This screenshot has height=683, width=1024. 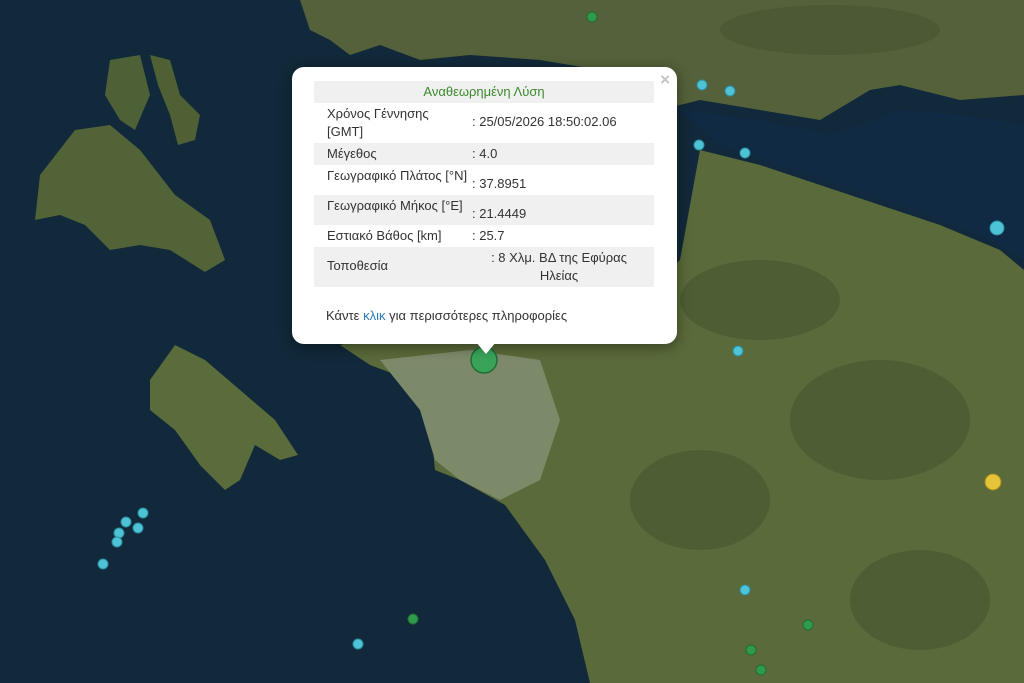 I want to click on more-info-prefix: Κάντε, so click(x=343, y=315).